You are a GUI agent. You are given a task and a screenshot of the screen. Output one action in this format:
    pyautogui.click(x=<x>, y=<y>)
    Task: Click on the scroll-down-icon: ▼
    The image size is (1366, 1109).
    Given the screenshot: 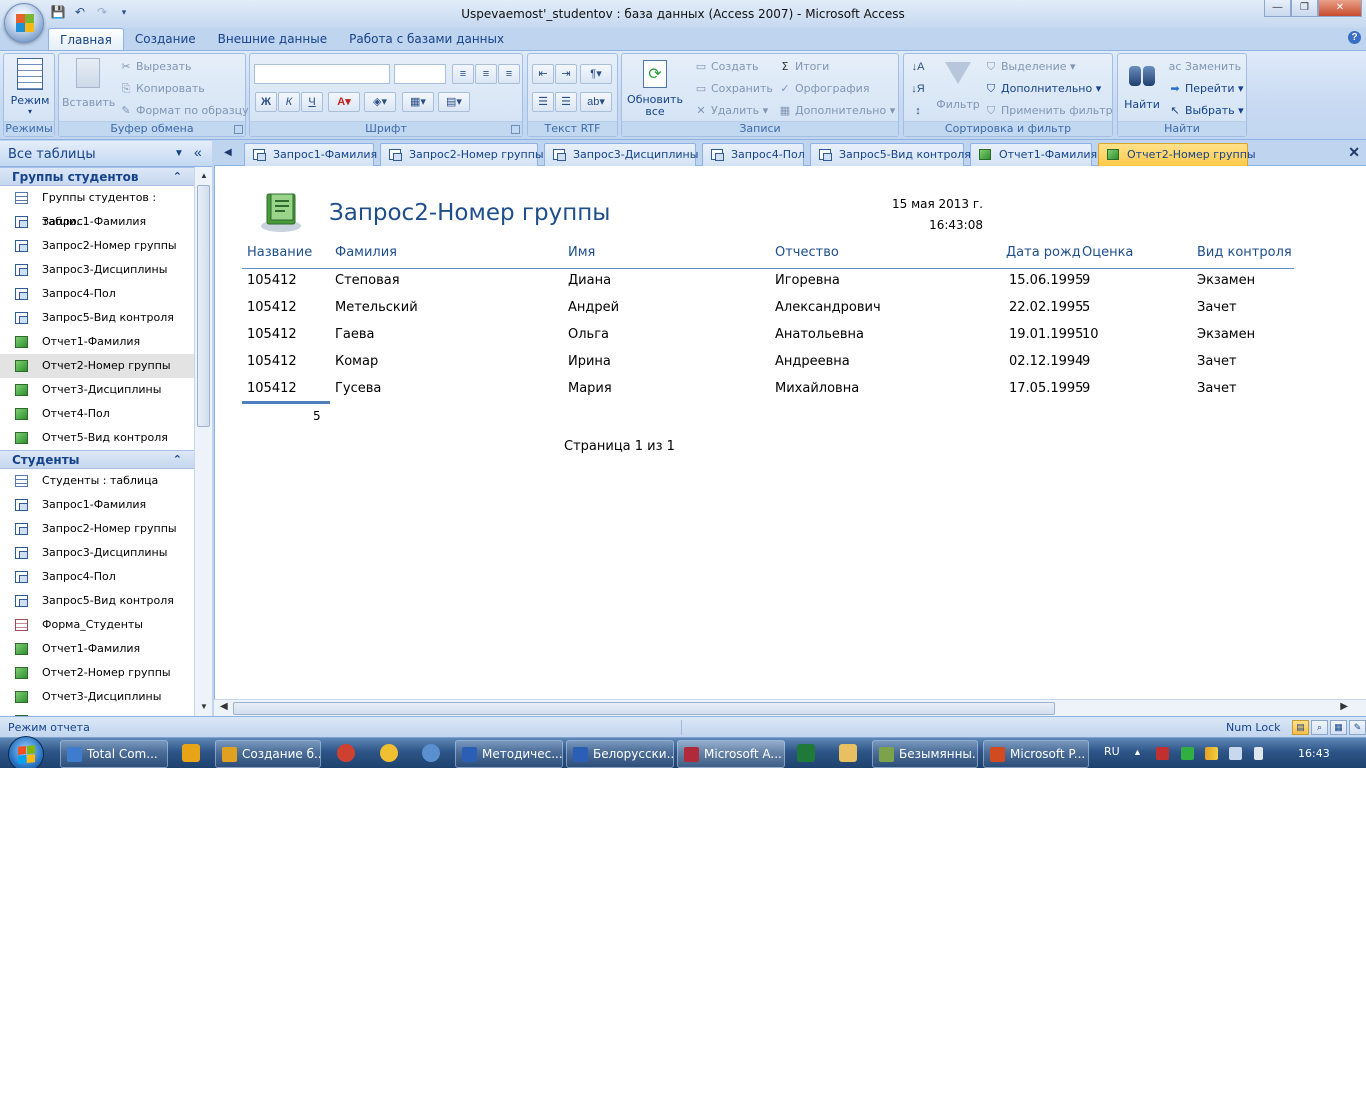 What is the action you would take?
    pyautogui.click(x=204, y=707)
    